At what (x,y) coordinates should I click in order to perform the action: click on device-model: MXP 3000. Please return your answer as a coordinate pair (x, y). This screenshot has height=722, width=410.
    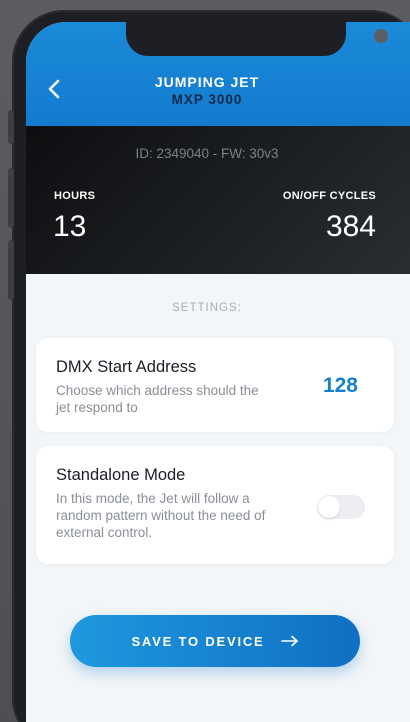
    Looking at the image, I should click on (207, 99).